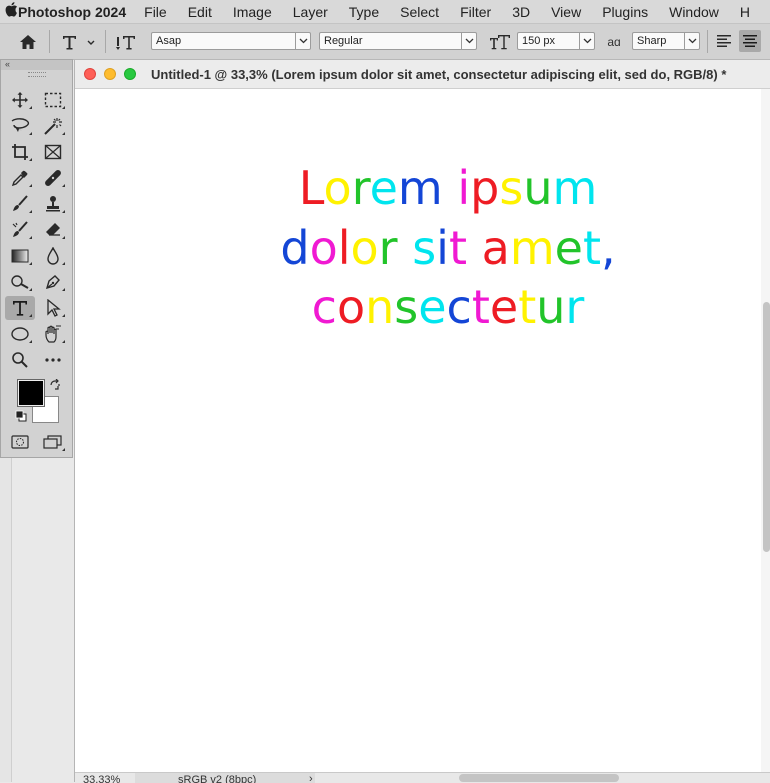 The image size is (770, 783). What do you see at coordinates (53, 334) in the screenshot?
I see `hand-icon` at bounding box center [53, 334].